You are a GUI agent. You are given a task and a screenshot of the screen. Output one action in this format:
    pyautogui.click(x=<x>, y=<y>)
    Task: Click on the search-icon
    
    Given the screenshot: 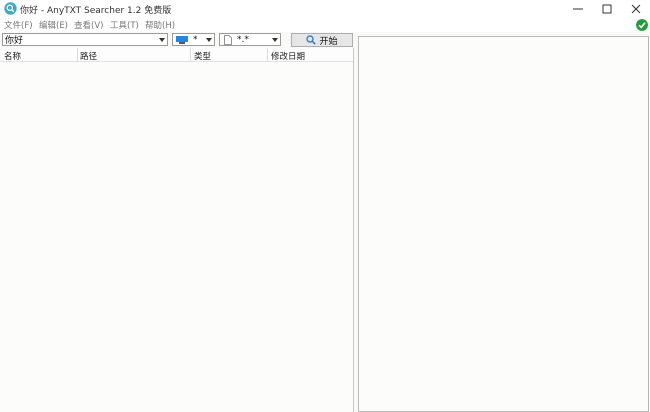 What is the action you would take?
    pyautogui.click(x=311, y=40)
    